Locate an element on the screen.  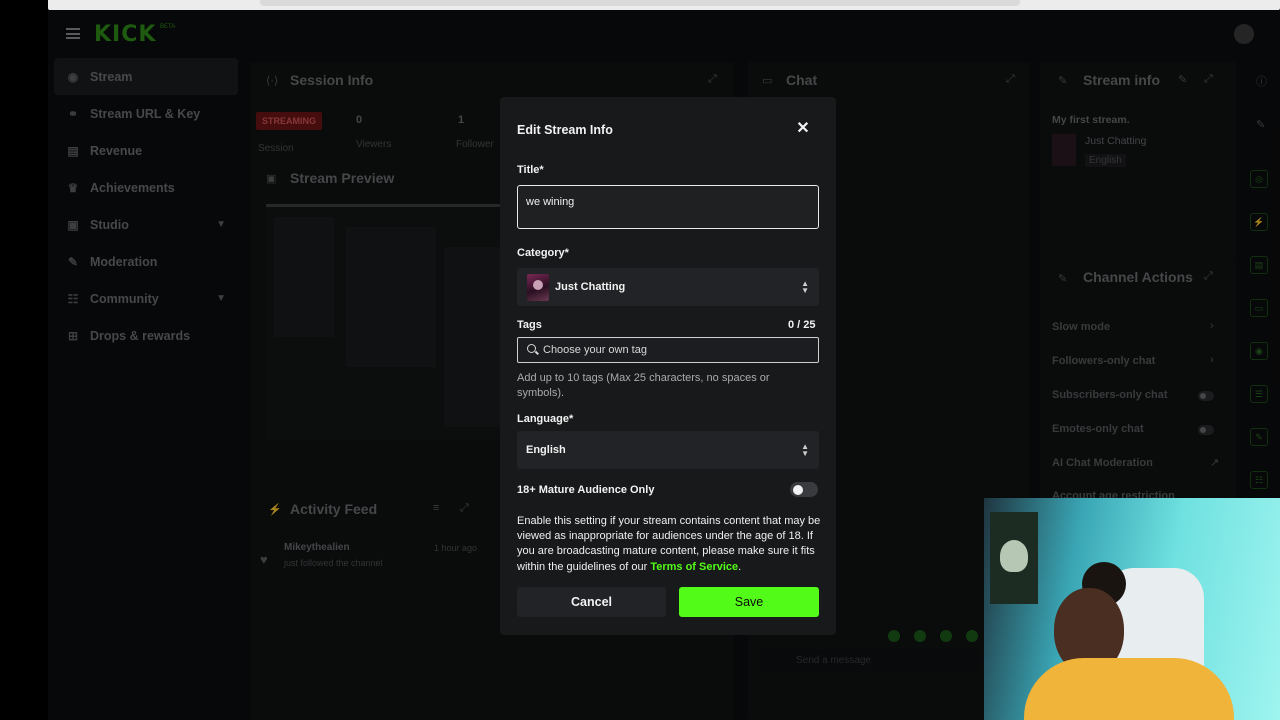
category-value: Just Chatting is located at coordinates (590, 287).